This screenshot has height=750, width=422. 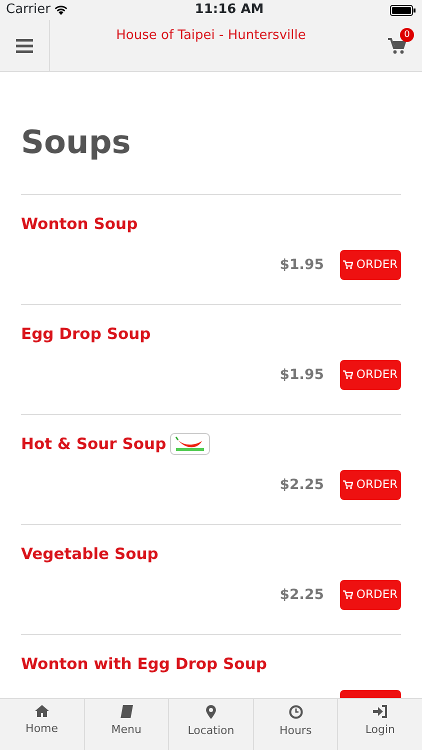 I want to click on wifi-icon, so click(x=61, y=10).